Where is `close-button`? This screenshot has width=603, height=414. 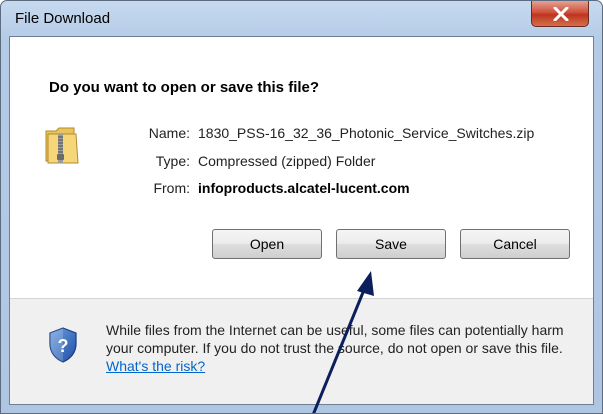
close-button is located at coordinates (560, 14).